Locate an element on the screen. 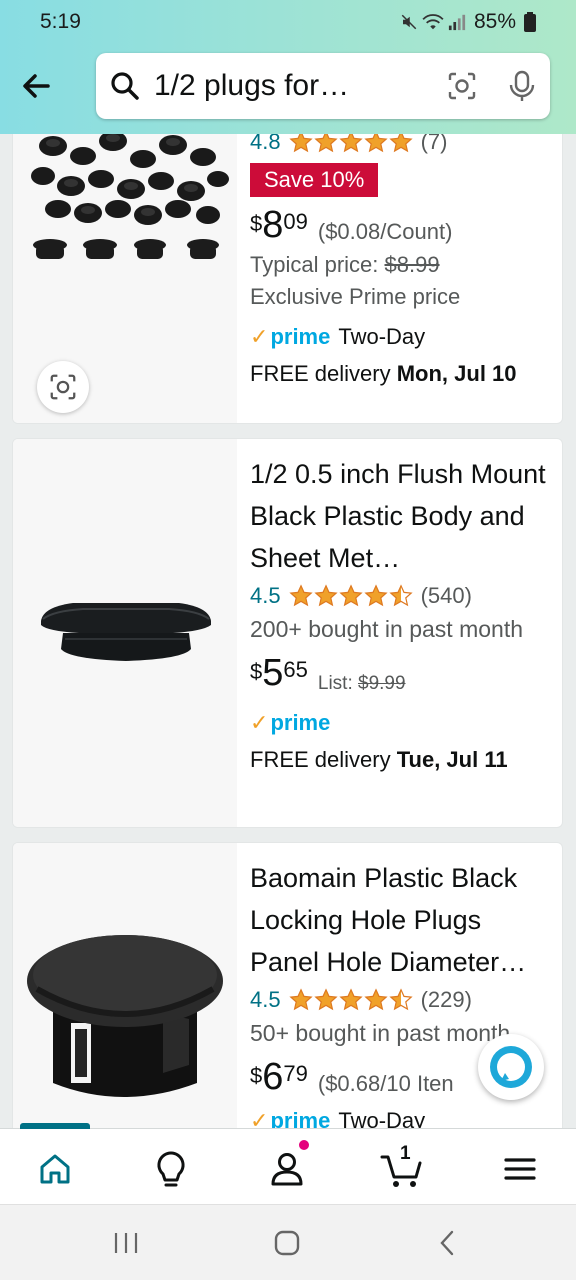 This screenshot has height=1280, width=576. rating-row: 4.5 (229) is located at coordinates (401, 1000).